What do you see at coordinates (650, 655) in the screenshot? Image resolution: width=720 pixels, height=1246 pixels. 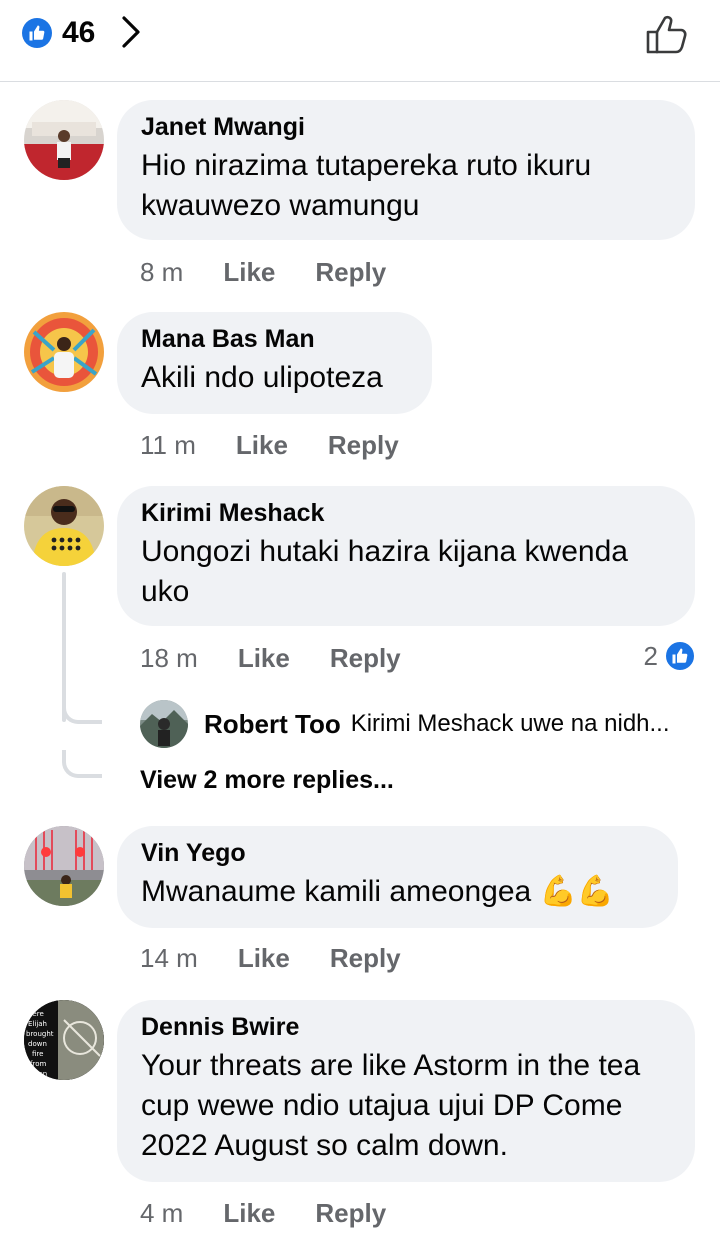 I see `reaction-count-number: 2` at bounding box center [650, 655].